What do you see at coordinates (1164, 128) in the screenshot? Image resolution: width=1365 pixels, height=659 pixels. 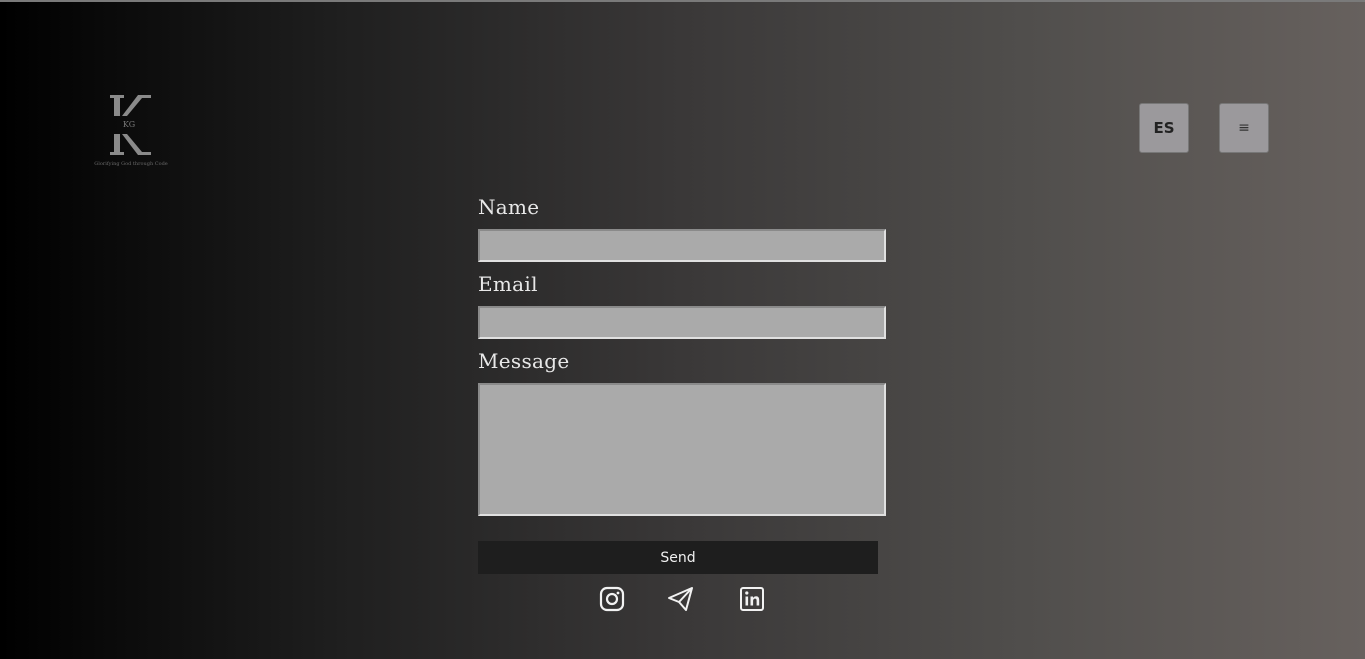 I see `language-toggle-button: ES` at bounding box center [1164, 128].